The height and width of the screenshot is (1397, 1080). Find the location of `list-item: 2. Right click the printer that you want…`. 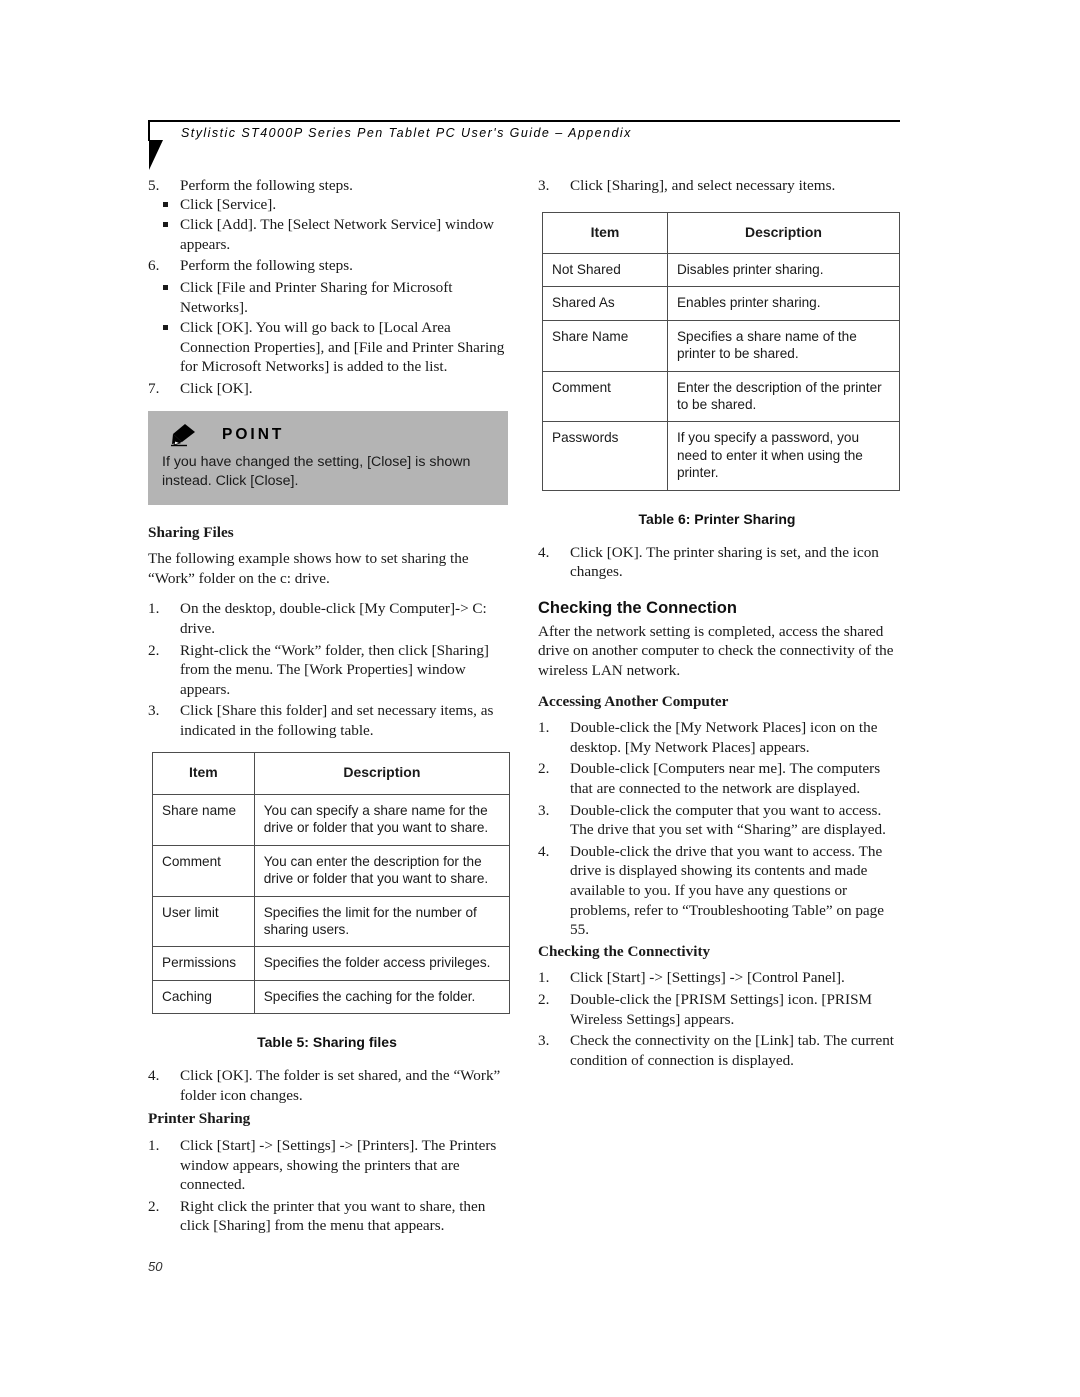

list-item: 2. Right click the printer that you want… is located at coordinates (329, 1216).